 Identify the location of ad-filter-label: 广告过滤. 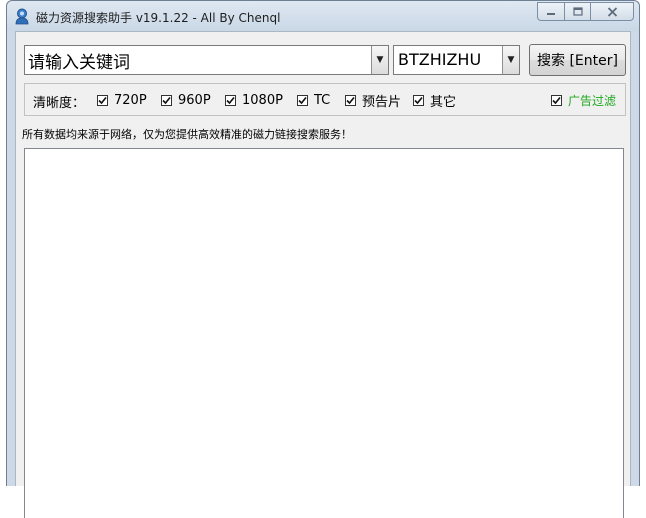
(592, 100).